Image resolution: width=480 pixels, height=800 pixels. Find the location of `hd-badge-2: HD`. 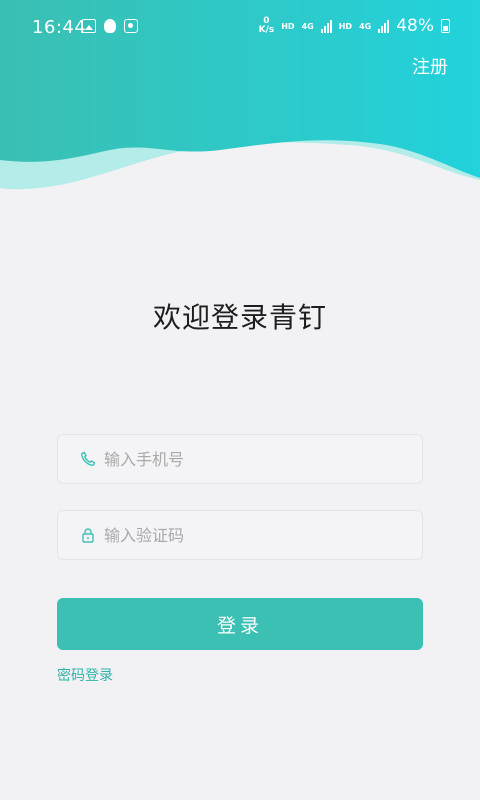

hd-badge-2: HD is located at coordinates (345, 26).